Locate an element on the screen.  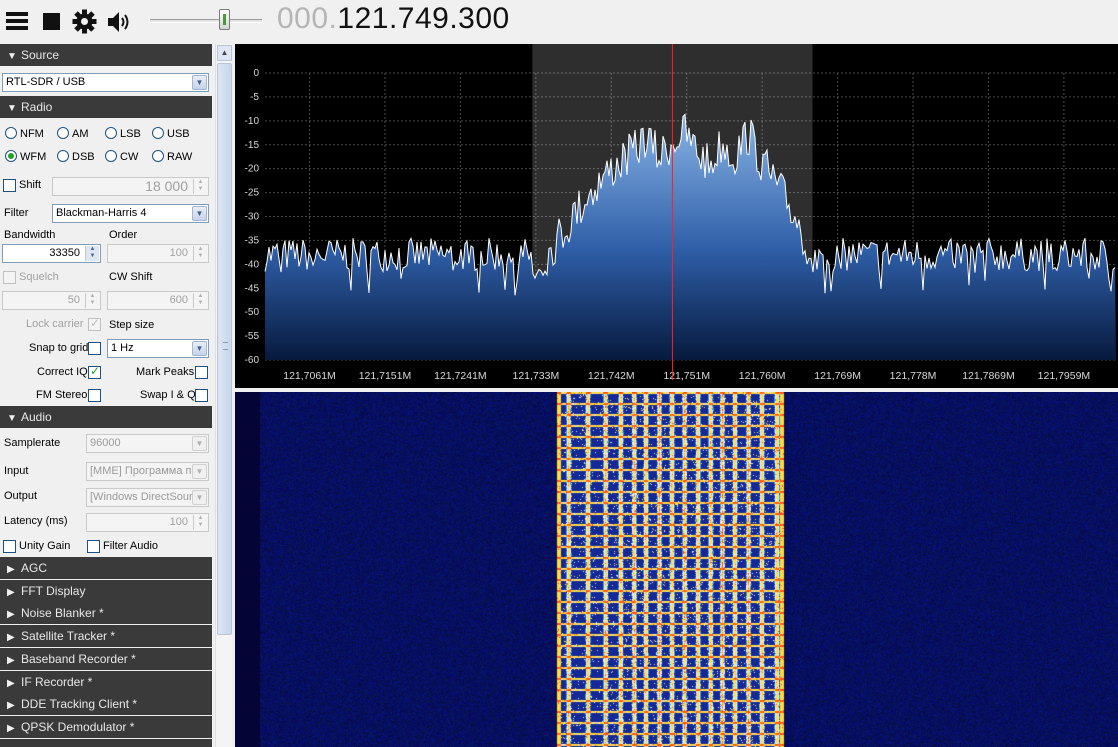
mode-radio-am: AM is located at coordinates (73, 133).